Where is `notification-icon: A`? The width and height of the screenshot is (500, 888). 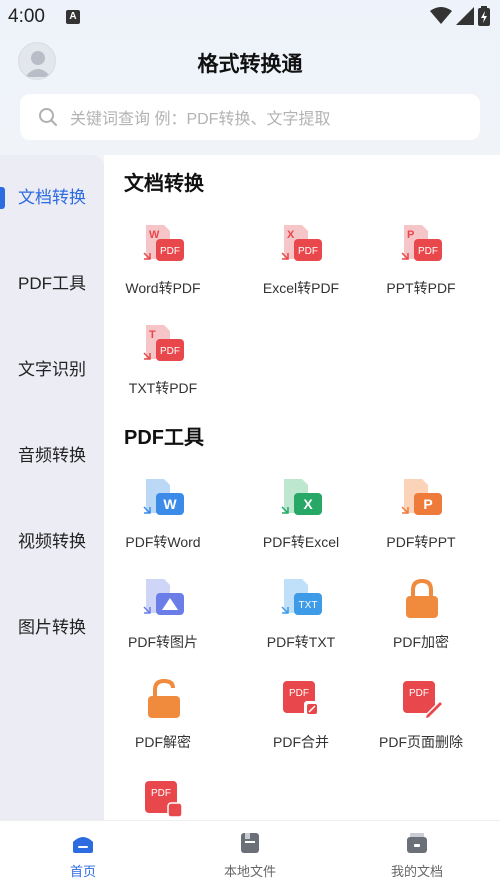 notification-icon: A is located at coordinates (73, 17).